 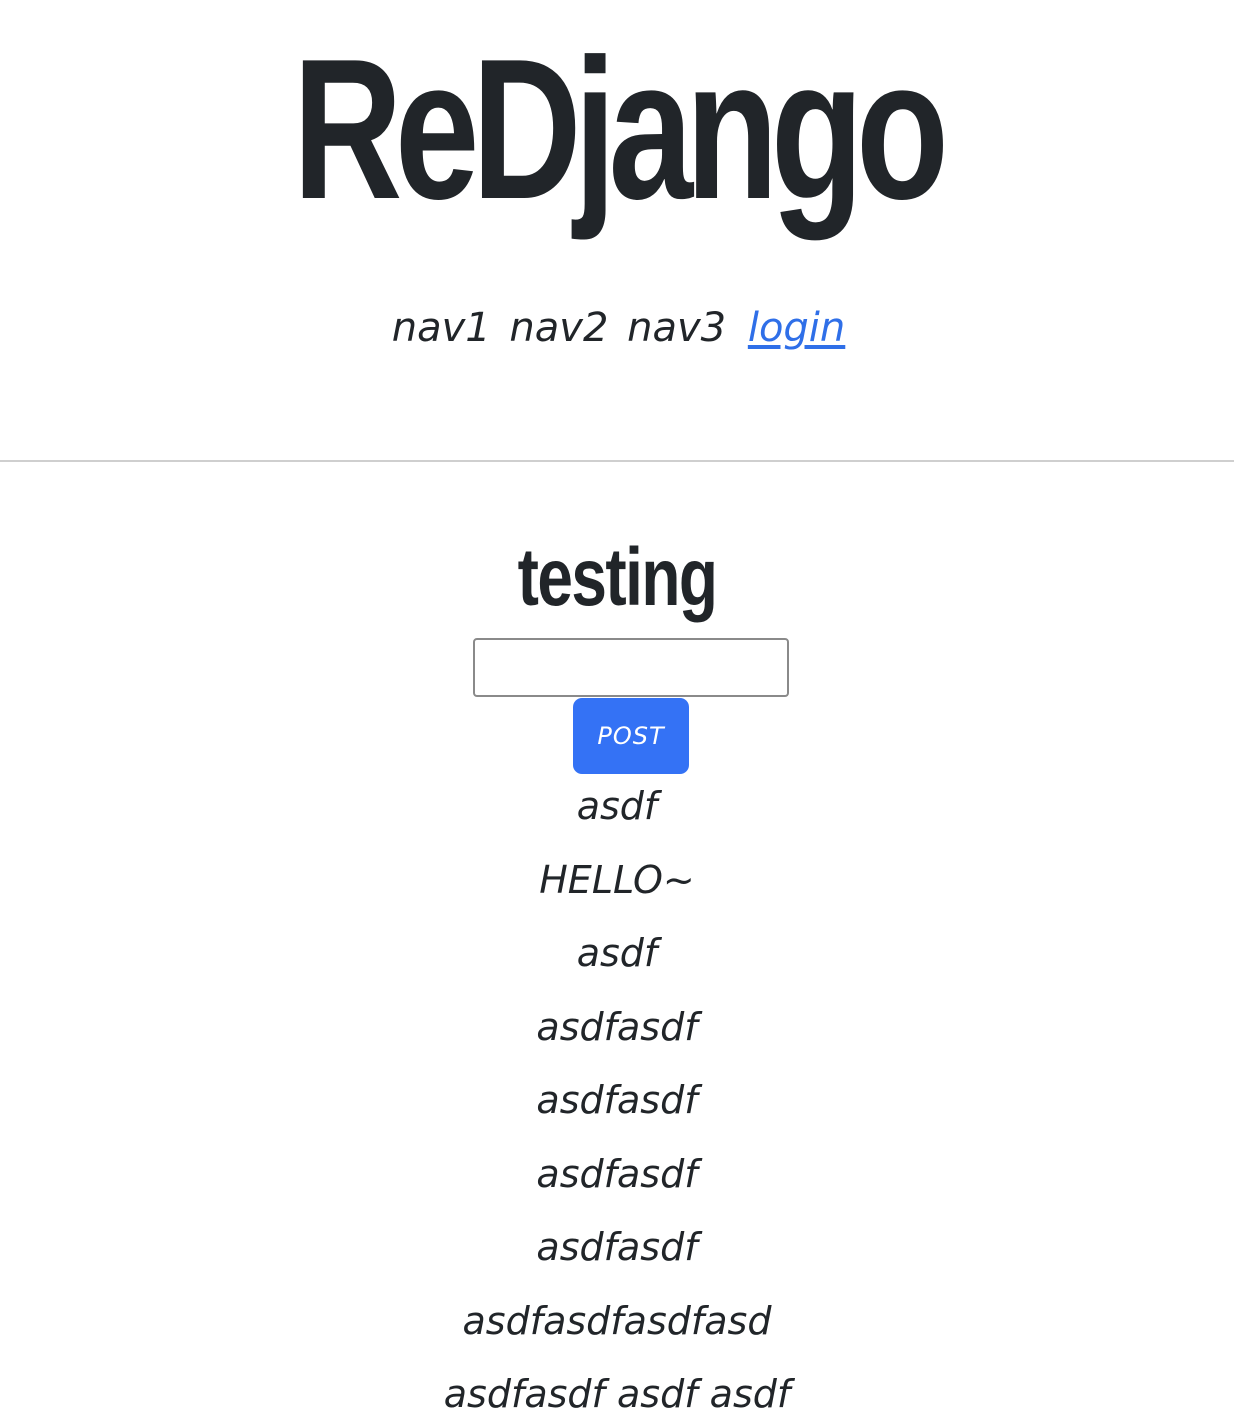 I want to click on nav-item-nav3: nav3, so click(x=676, y=328).